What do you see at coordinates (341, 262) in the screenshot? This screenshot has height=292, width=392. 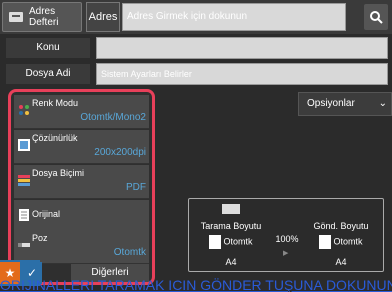 I see `send-paper: A4` at bounding box center [341, 262].